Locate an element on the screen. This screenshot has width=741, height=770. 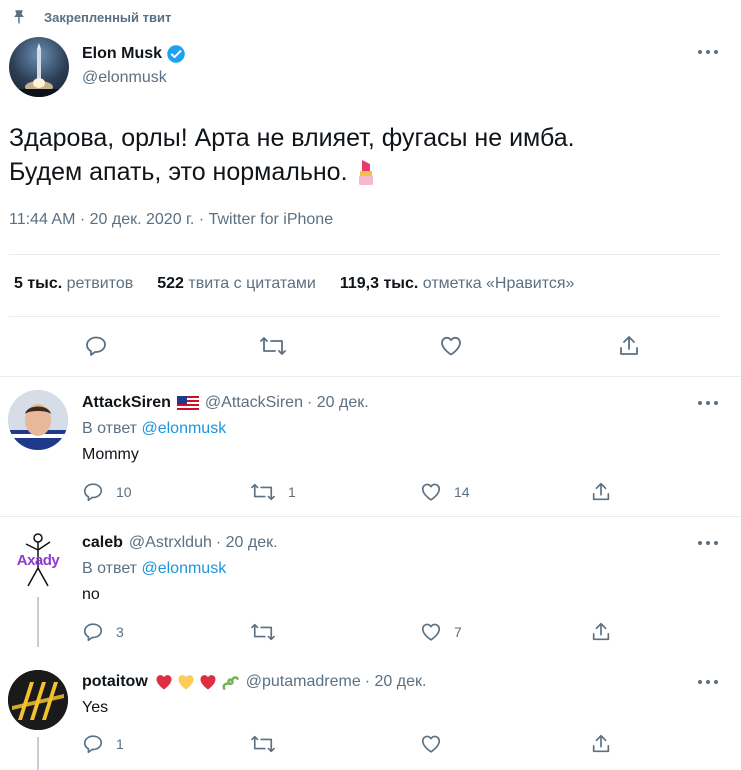
stat-retweets: 5 тыс. ретвитов is located at coordinates (73, 284).